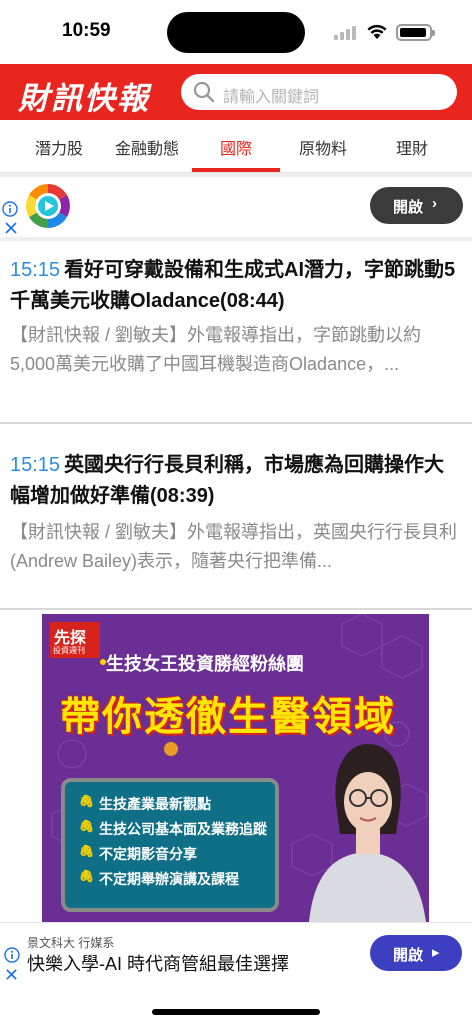 The height and width of the screenshot is (1024, 472). What do you see at coordinates (173, 831) in the screenshot?
I see `promo-bullet: 生技公司基本面及業務追蹤` at bounding box center [173, 831].